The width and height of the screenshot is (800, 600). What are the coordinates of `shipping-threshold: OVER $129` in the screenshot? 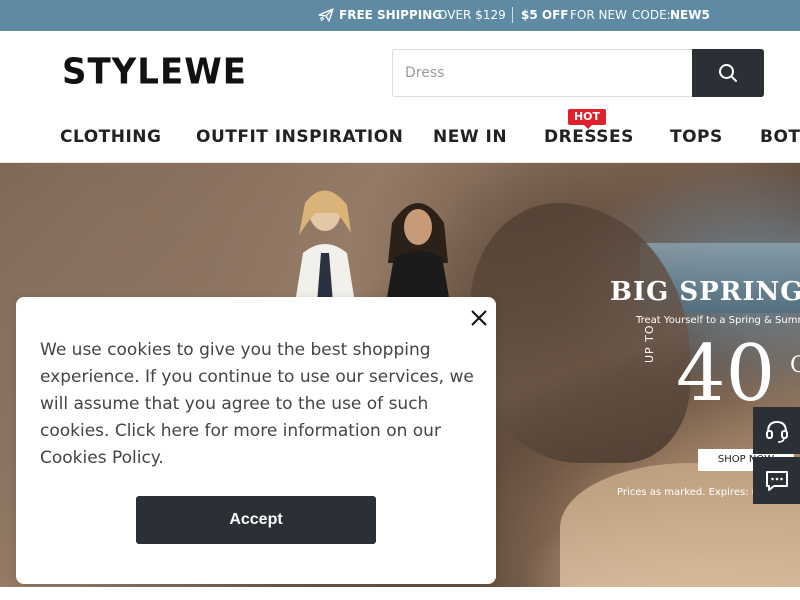 It's located at (472, 15).